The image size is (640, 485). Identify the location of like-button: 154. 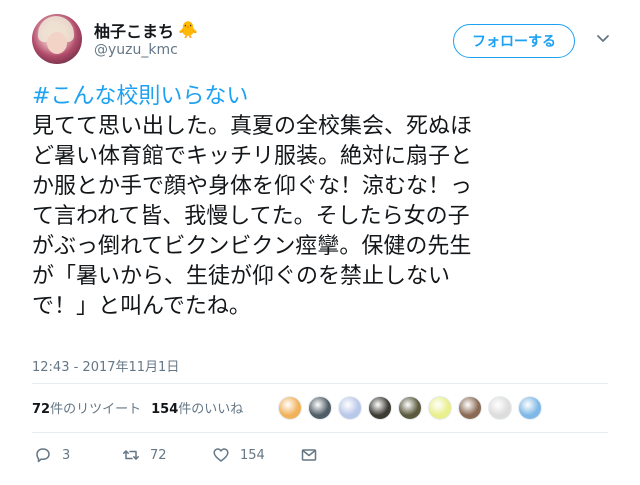
(256, 455).